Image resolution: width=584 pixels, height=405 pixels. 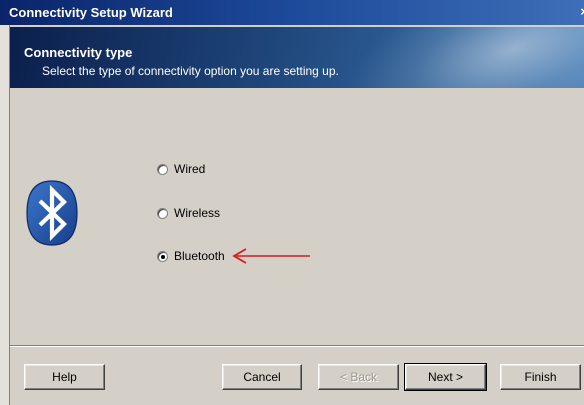 I want to click on arrow-left-icon, so click(x=271, y=256).